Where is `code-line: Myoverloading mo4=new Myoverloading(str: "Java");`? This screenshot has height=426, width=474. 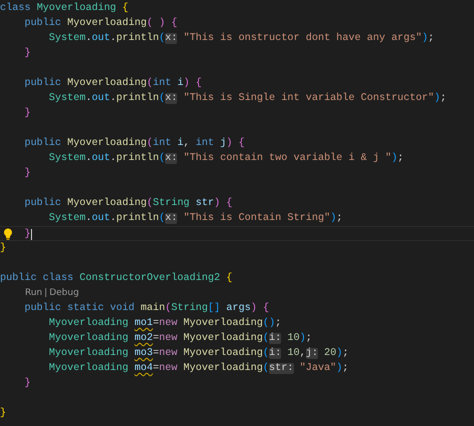
code-line: Myoverloading mo4=new Myoverloading(str: "Java"); is located at coordinates (198, 369).